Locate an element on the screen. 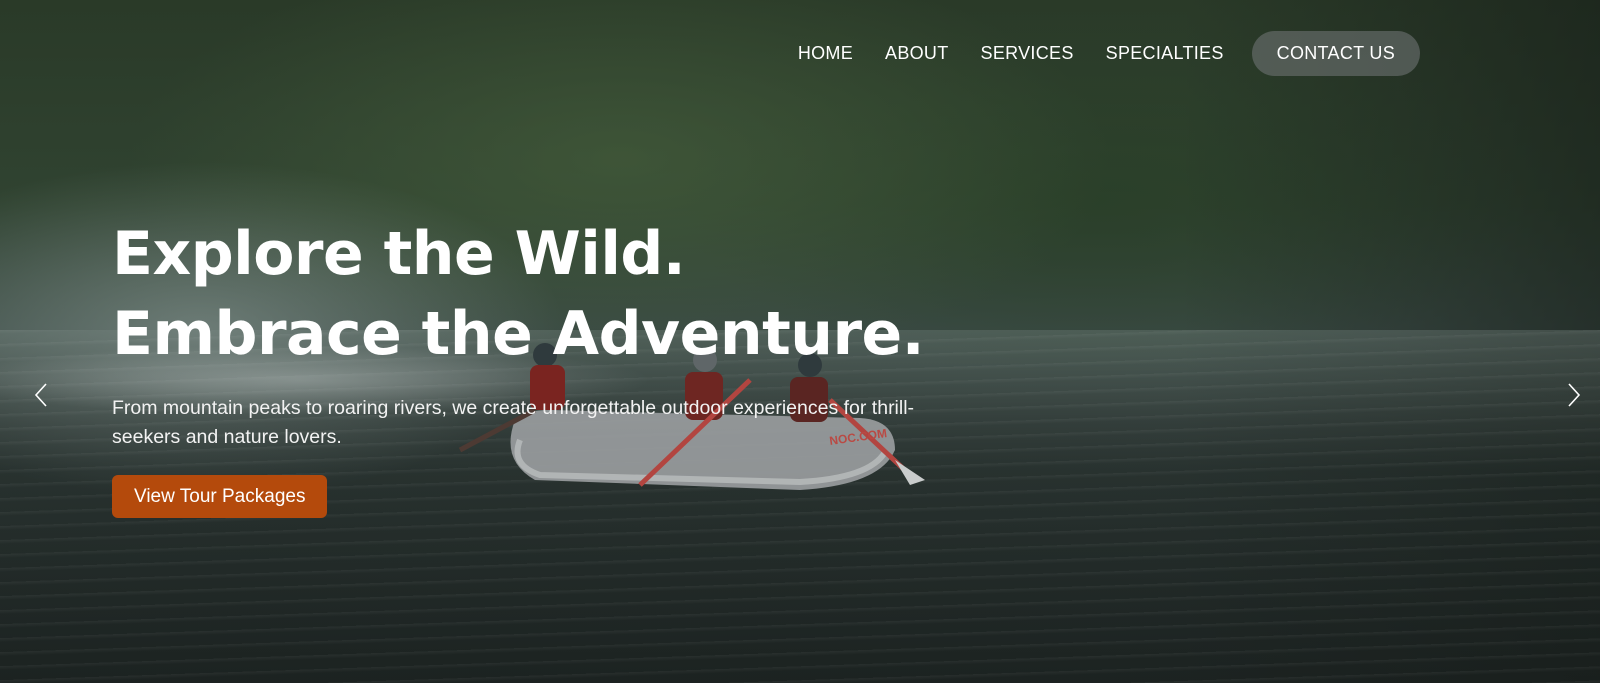  chevron-left-icon is located at coordinates (40, 395).